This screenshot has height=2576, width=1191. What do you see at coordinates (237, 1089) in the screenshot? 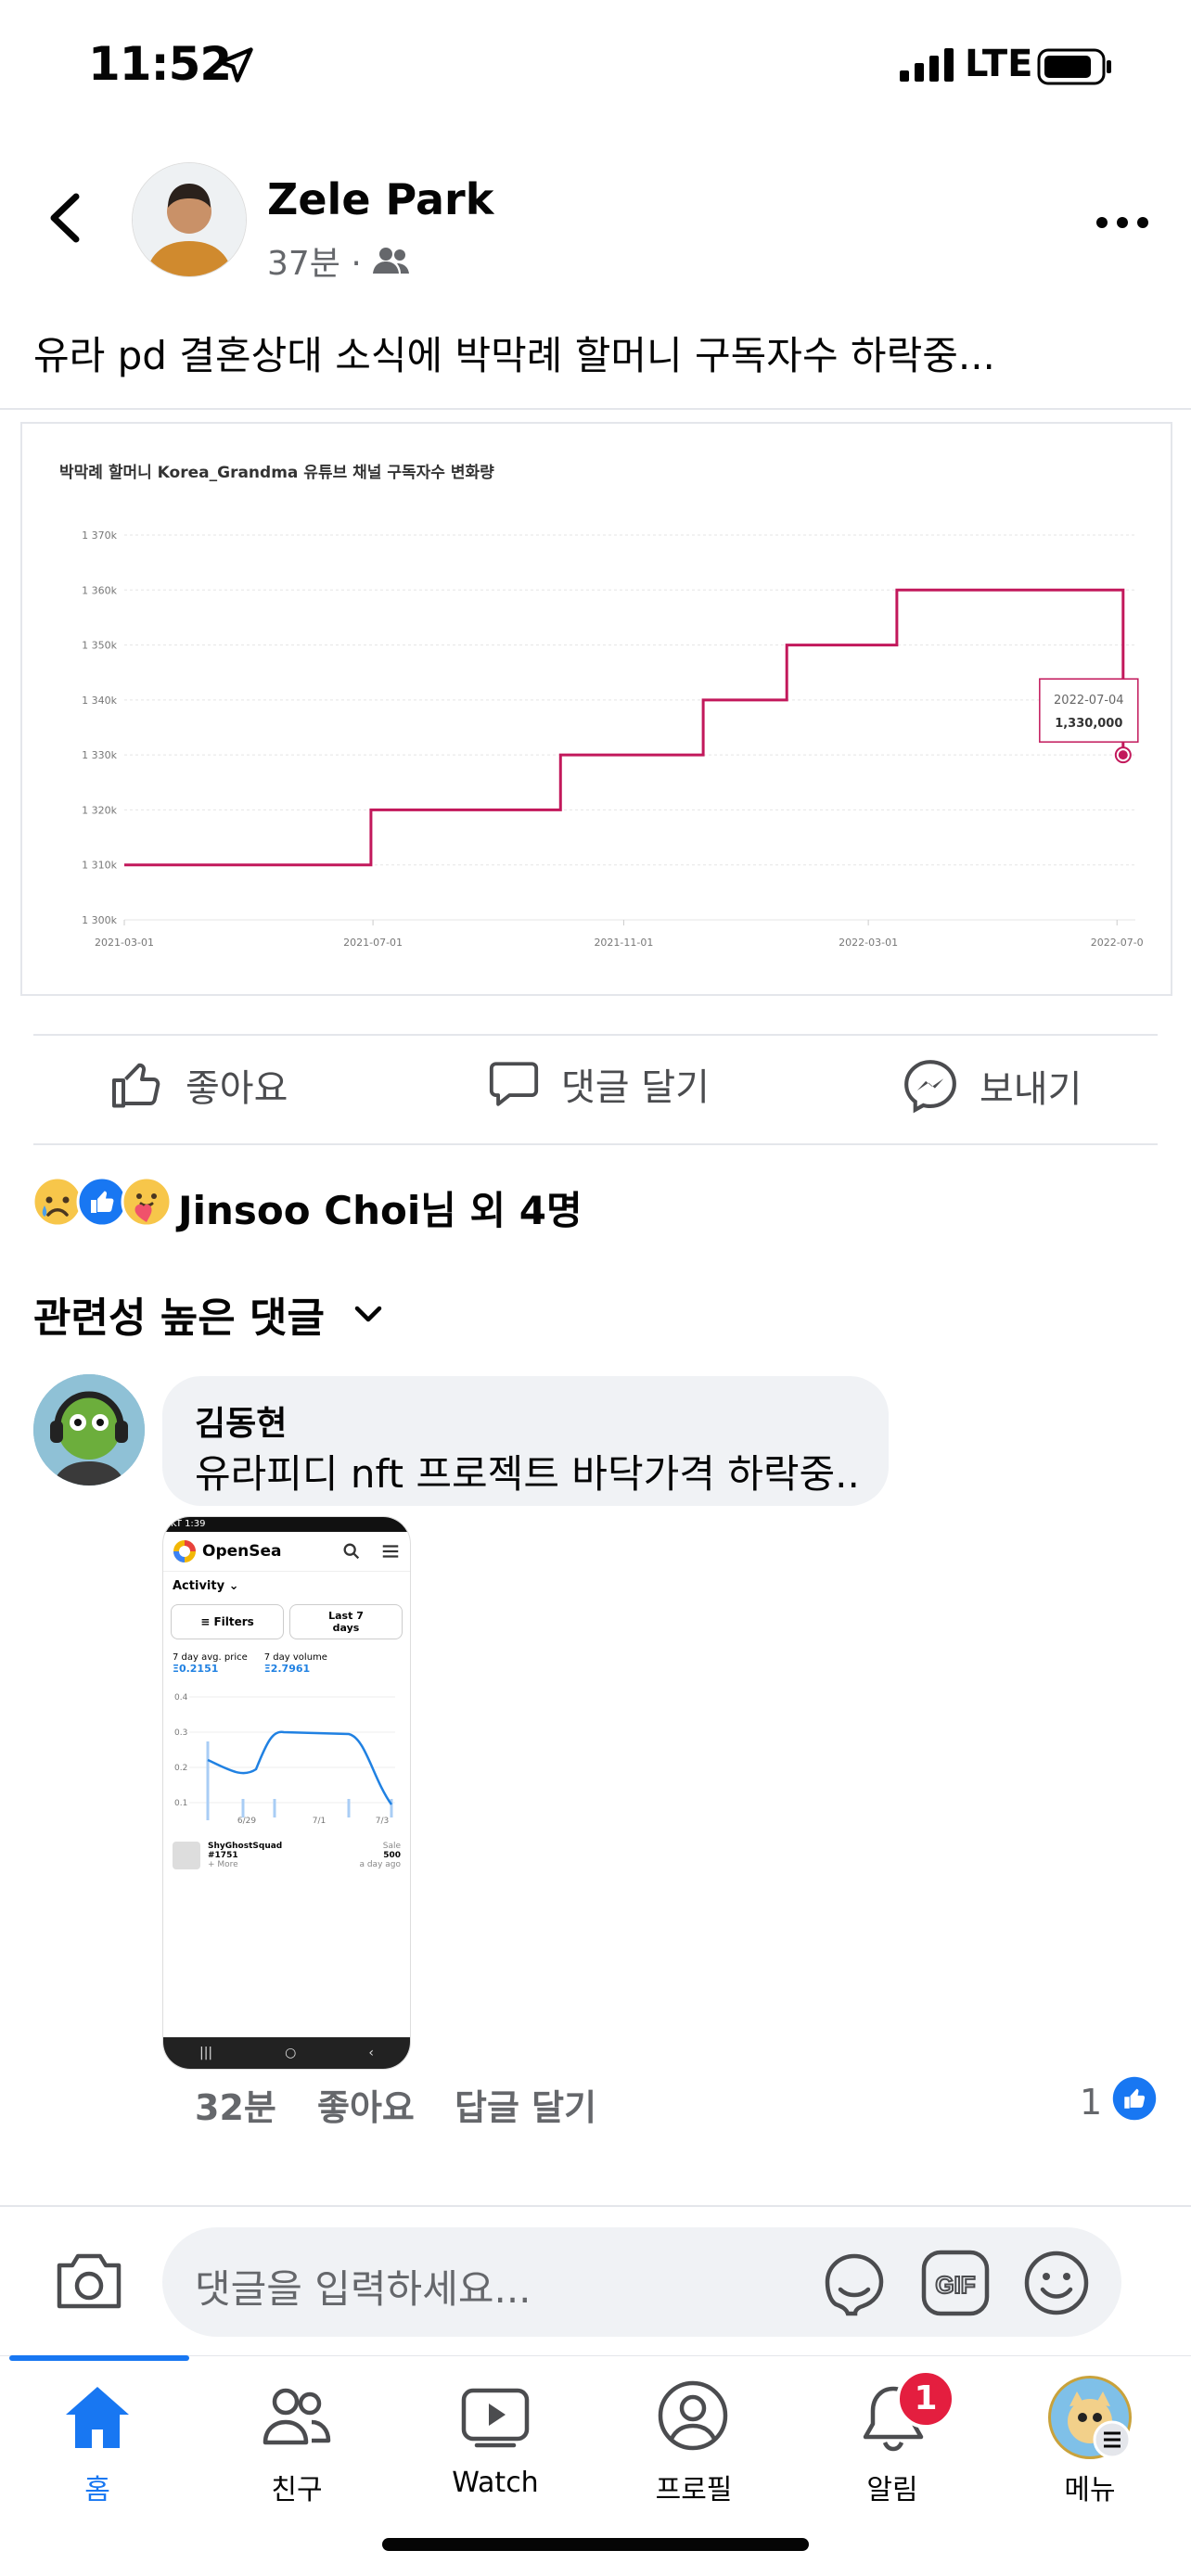
I see `like-label: 좋아요` at bounding box center [237, 1089].